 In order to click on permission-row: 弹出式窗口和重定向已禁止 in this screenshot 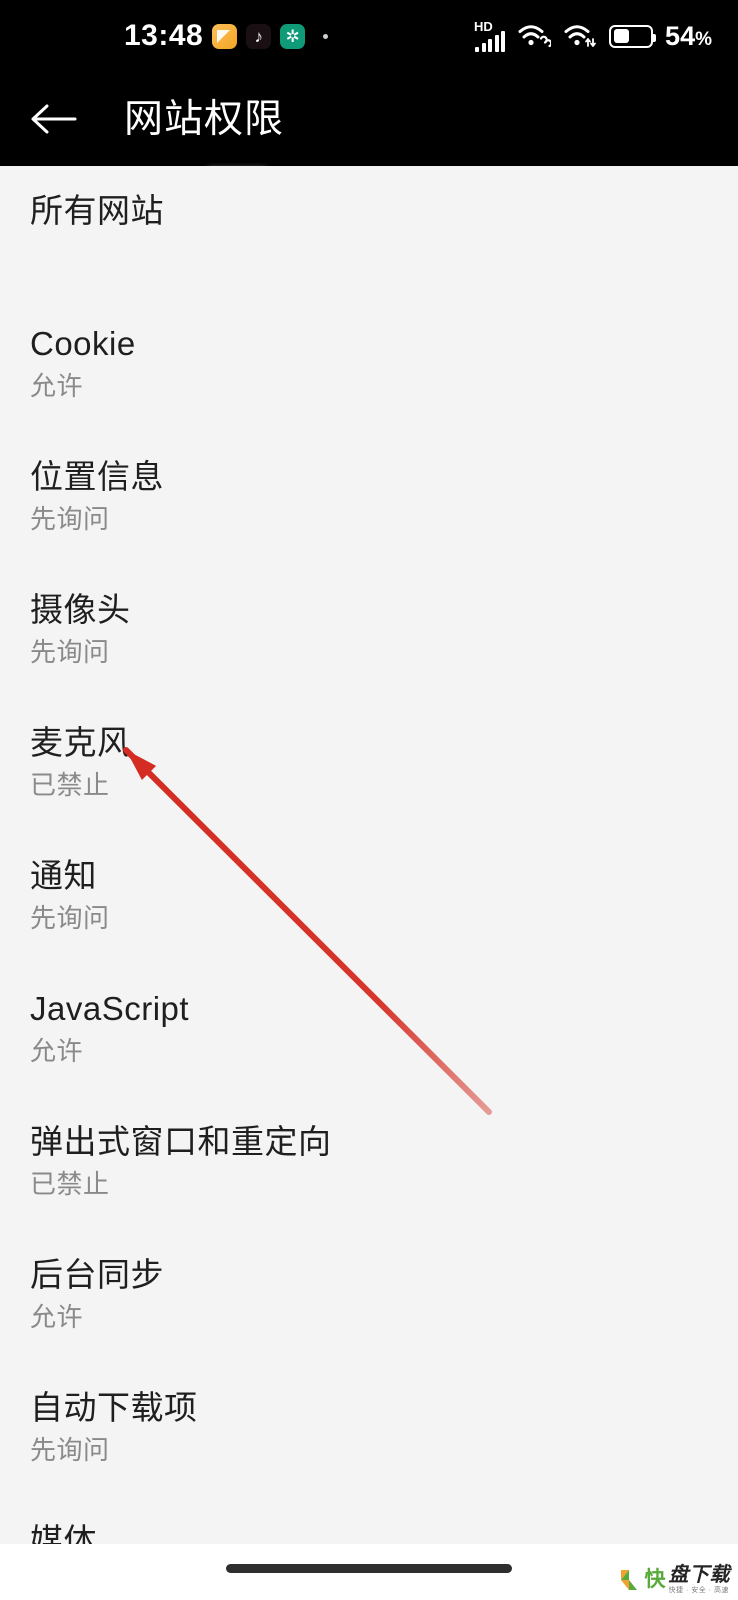, I will do `click(369, 1189)`.